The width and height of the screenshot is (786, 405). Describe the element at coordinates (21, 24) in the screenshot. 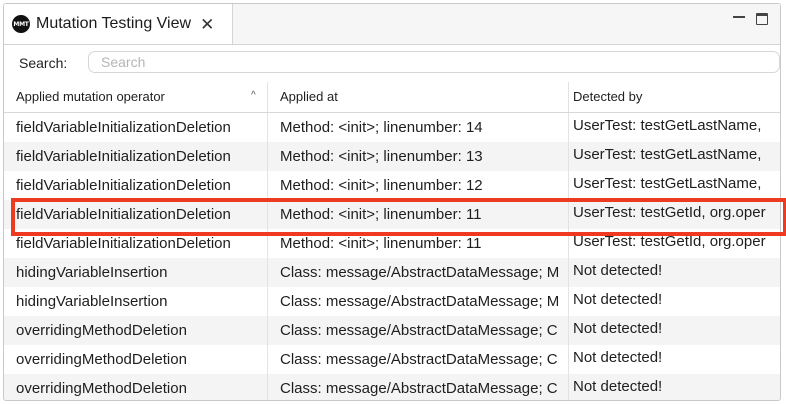

I see `mmt-logo-icon: MMT` at that location.